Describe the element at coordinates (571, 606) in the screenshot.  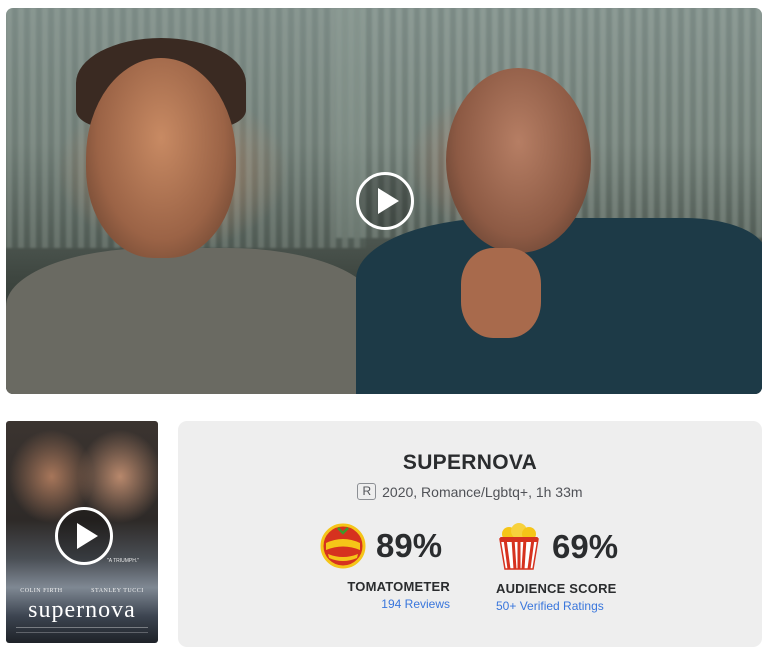
I see `audience-ratings-link: 50+ Verified Ratings` at that location.